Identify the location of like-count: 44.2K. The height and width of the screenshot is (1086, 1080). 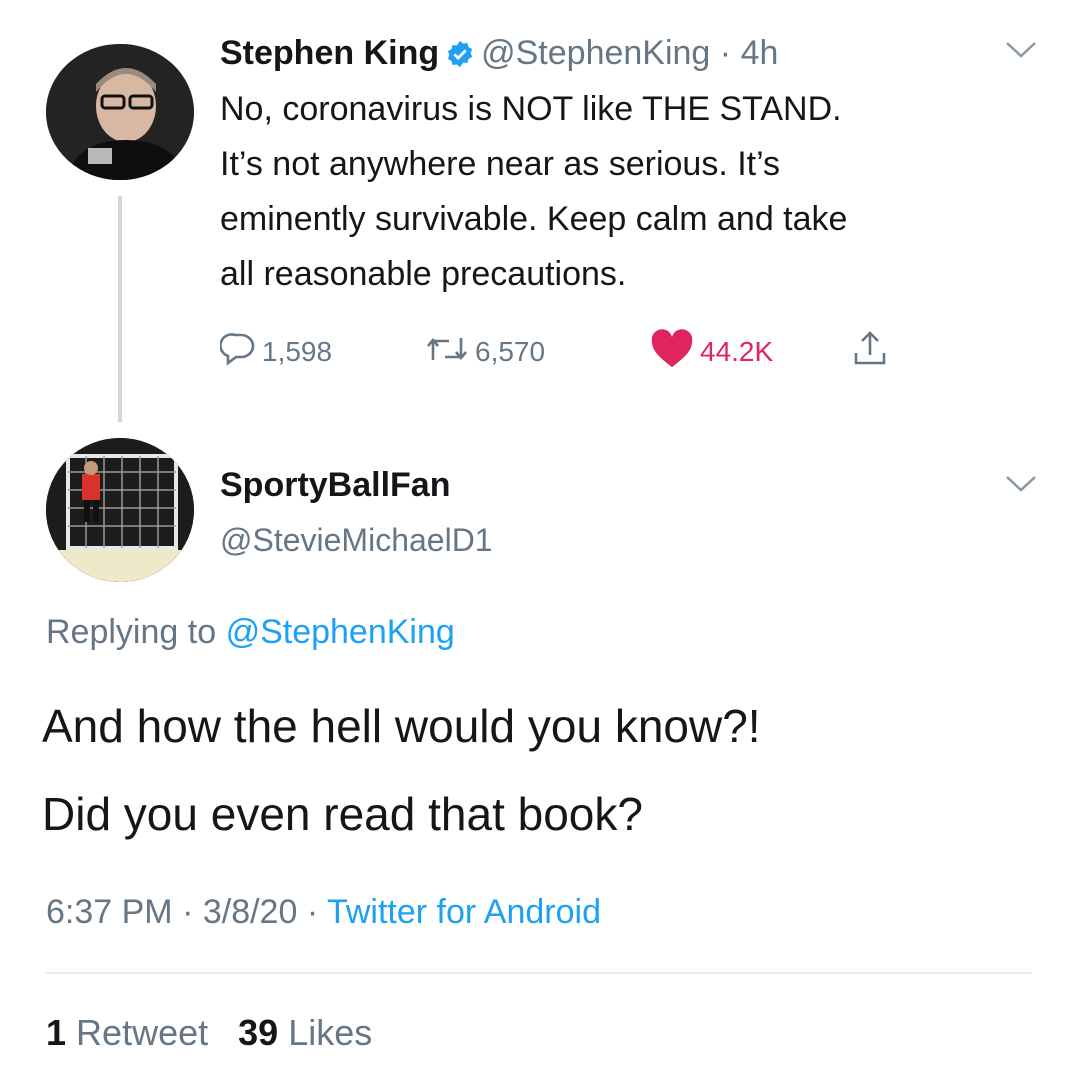
(737, 351).